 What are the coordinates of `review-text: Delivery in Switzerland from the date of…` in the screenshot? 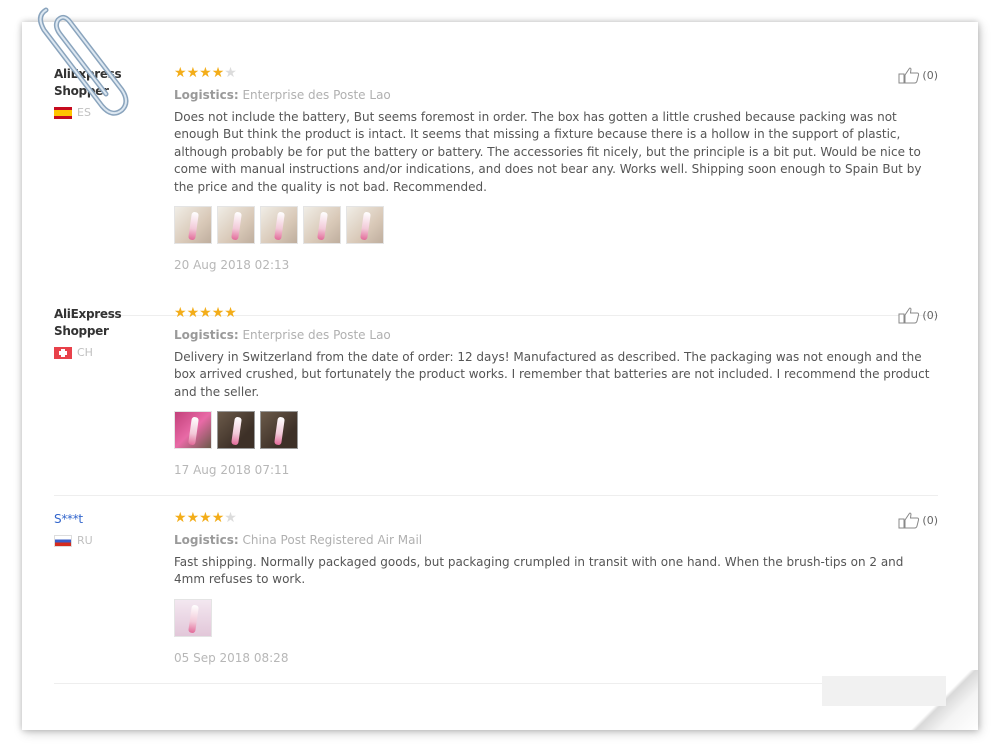 It's located at (552, 374).